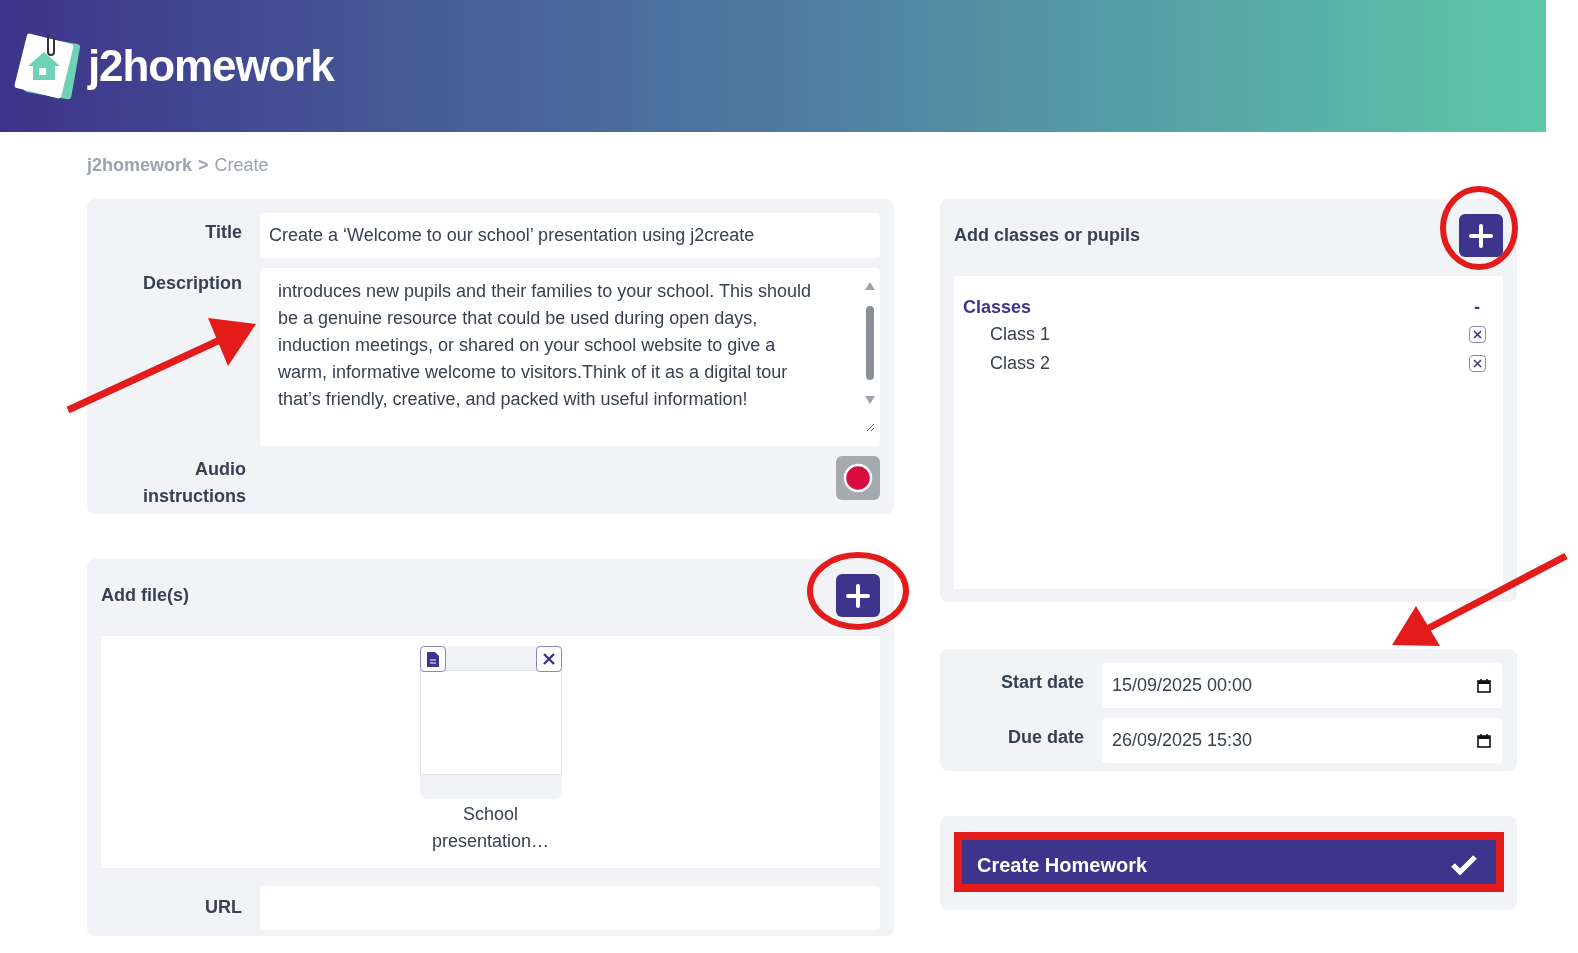 The width and height of the screenshot is (1578, 953). I want to click on date-value: 15/09/2025 00:00, so click(1182, 685).